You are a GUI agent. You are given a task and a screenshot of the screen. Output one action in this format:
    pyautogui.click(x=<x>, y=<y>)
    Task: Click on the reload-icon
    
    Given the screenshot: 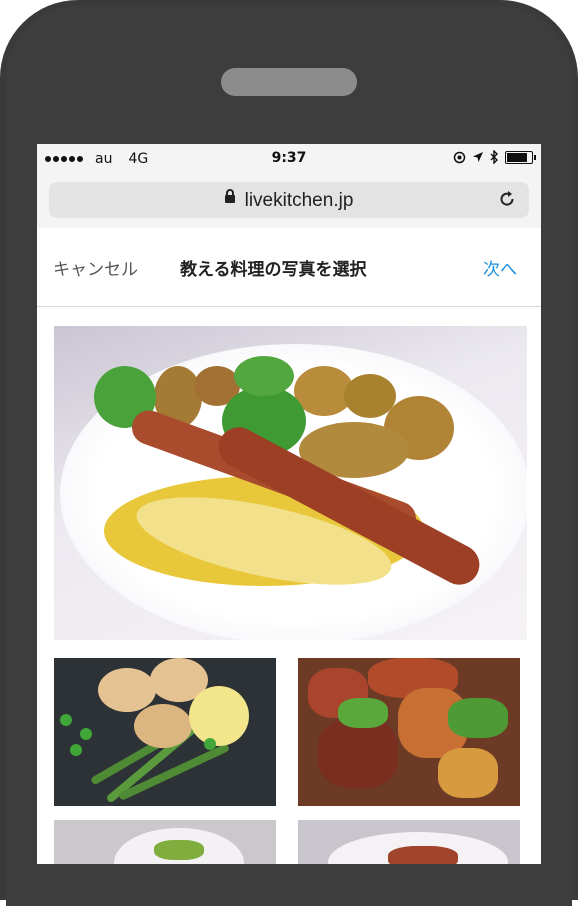 What is the action you would take?
    pyautogui.click(x=507, y=199)
    